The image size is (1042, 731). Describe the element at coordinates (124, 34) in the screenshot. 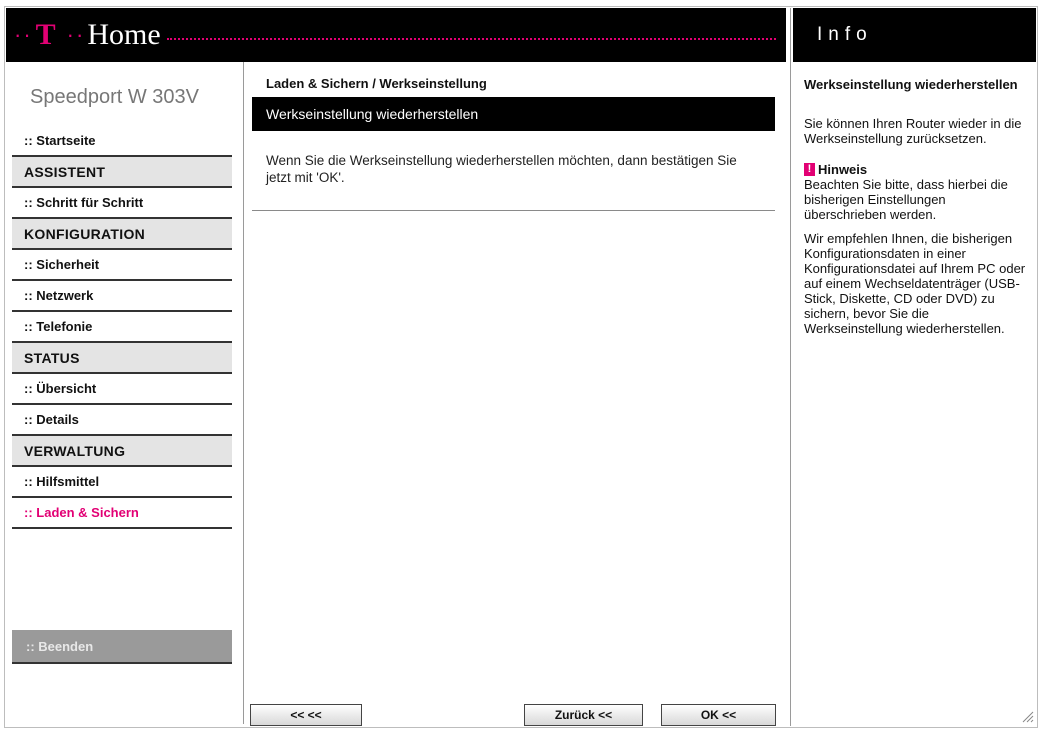

I see `brand-home: Home` at that location.